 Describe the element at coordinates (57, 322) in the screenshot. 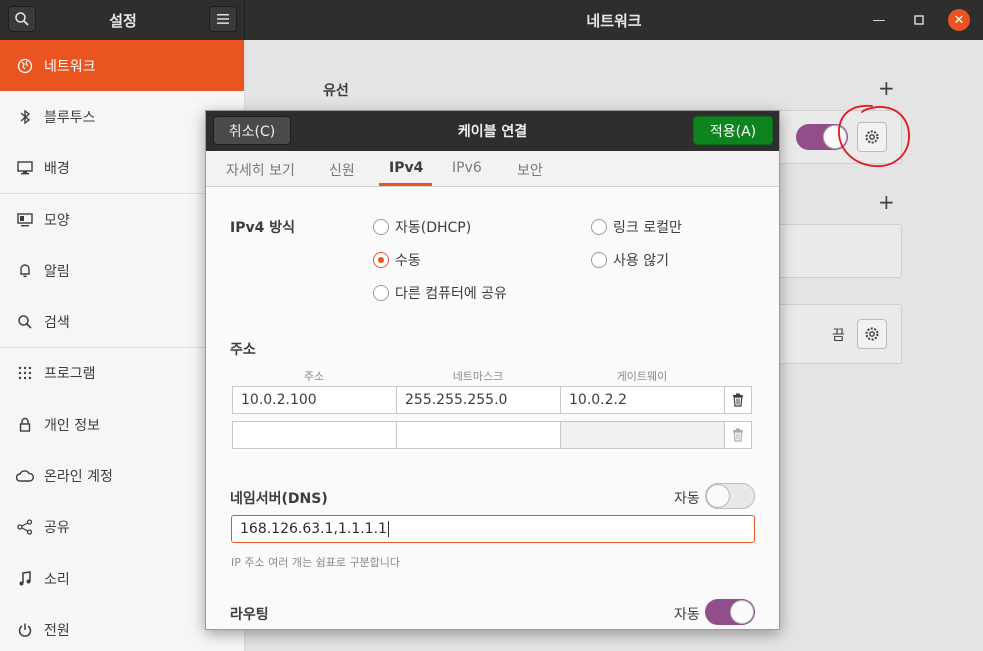

I see `sidebar-item-label: 검색` at that location.